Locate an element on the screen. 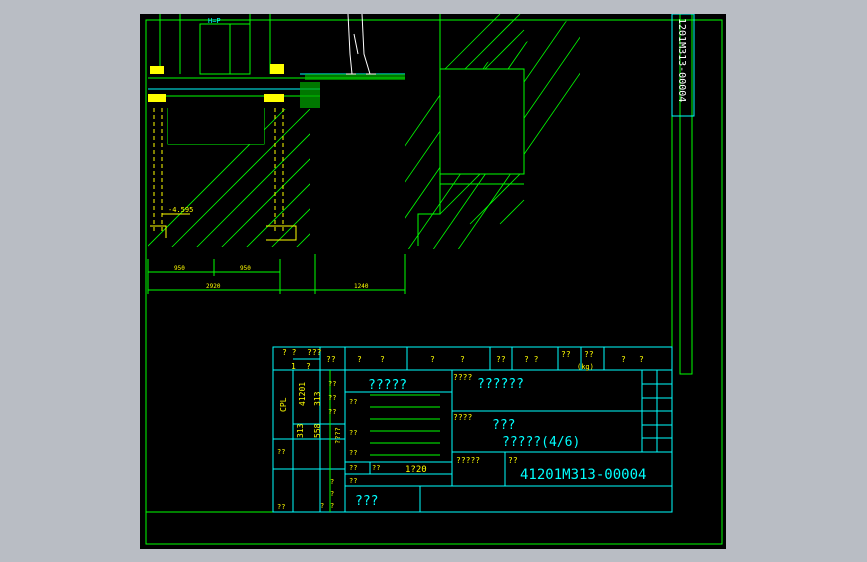 Image resolution: width=867 pixels, height=562 pixels. small-14: ?? is located at coordinates (281, 452).